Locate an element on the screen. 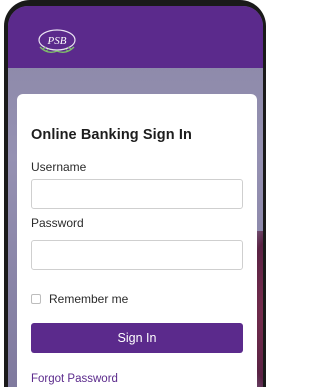 The image size is (320, 387). username-field is located at coordinates (137, 194).